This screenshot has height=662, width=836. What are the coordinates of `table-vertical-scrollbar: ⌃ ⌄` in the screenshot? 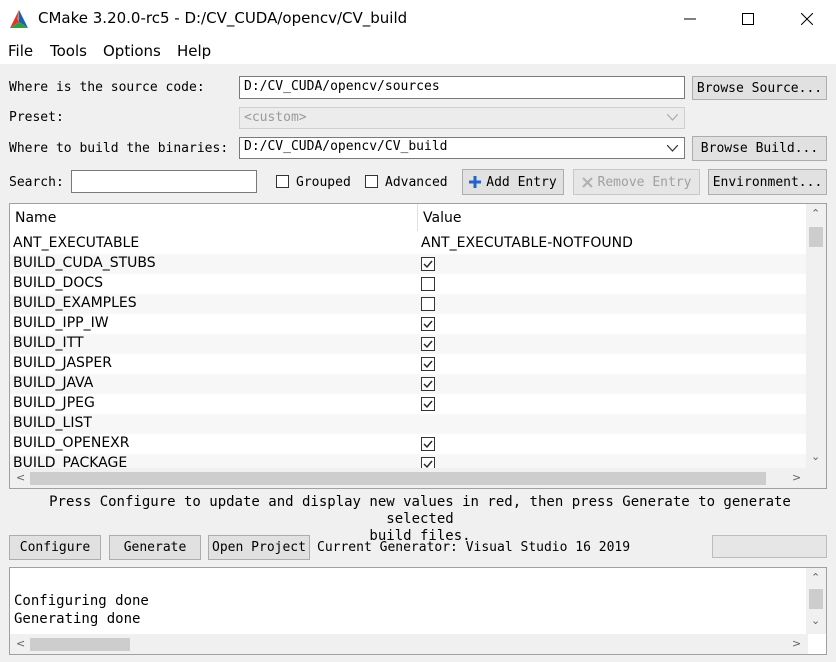 It's located at (816, 336).